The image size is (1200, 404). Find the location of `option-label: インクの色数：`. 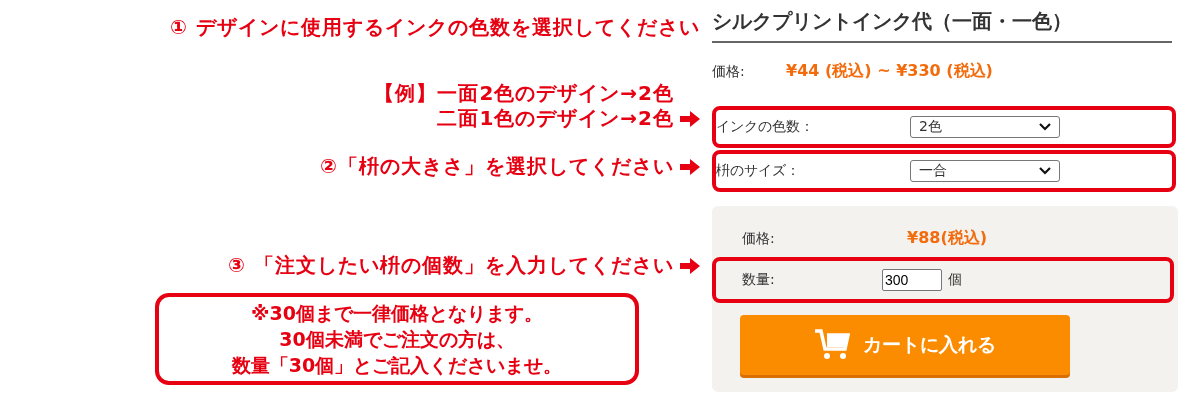

option-label: インクの色数： is located at coordinates (765, 127).